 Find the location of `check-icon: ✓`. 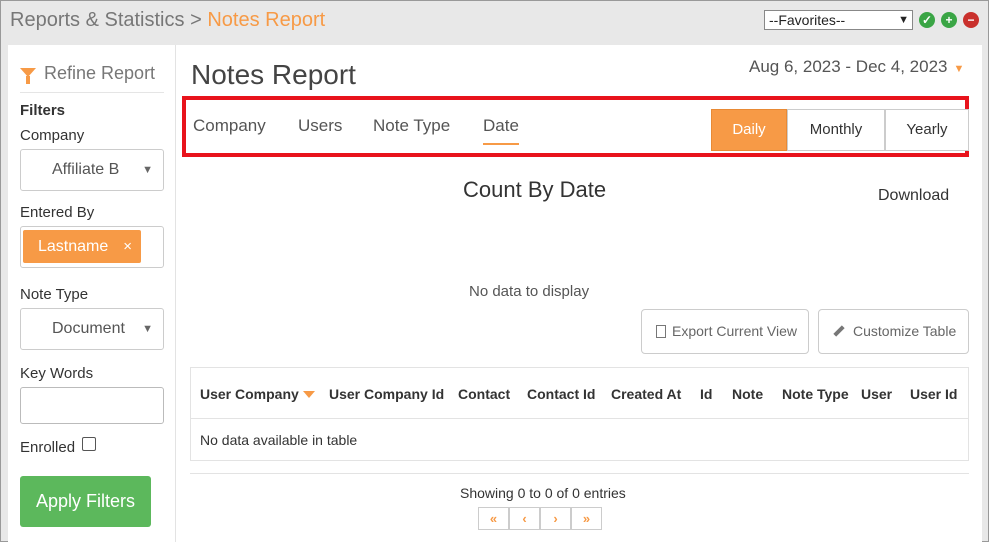

check-icon: ✓ is located at coordinates (927, 20).